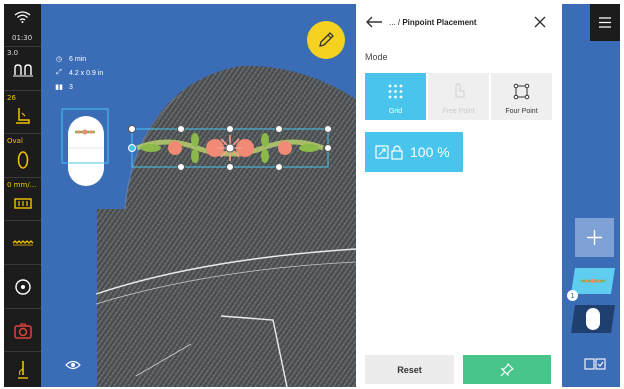 The width and height of the screenshot is (624, 389). I want to click on bobbin-icon, so click(23, 287).